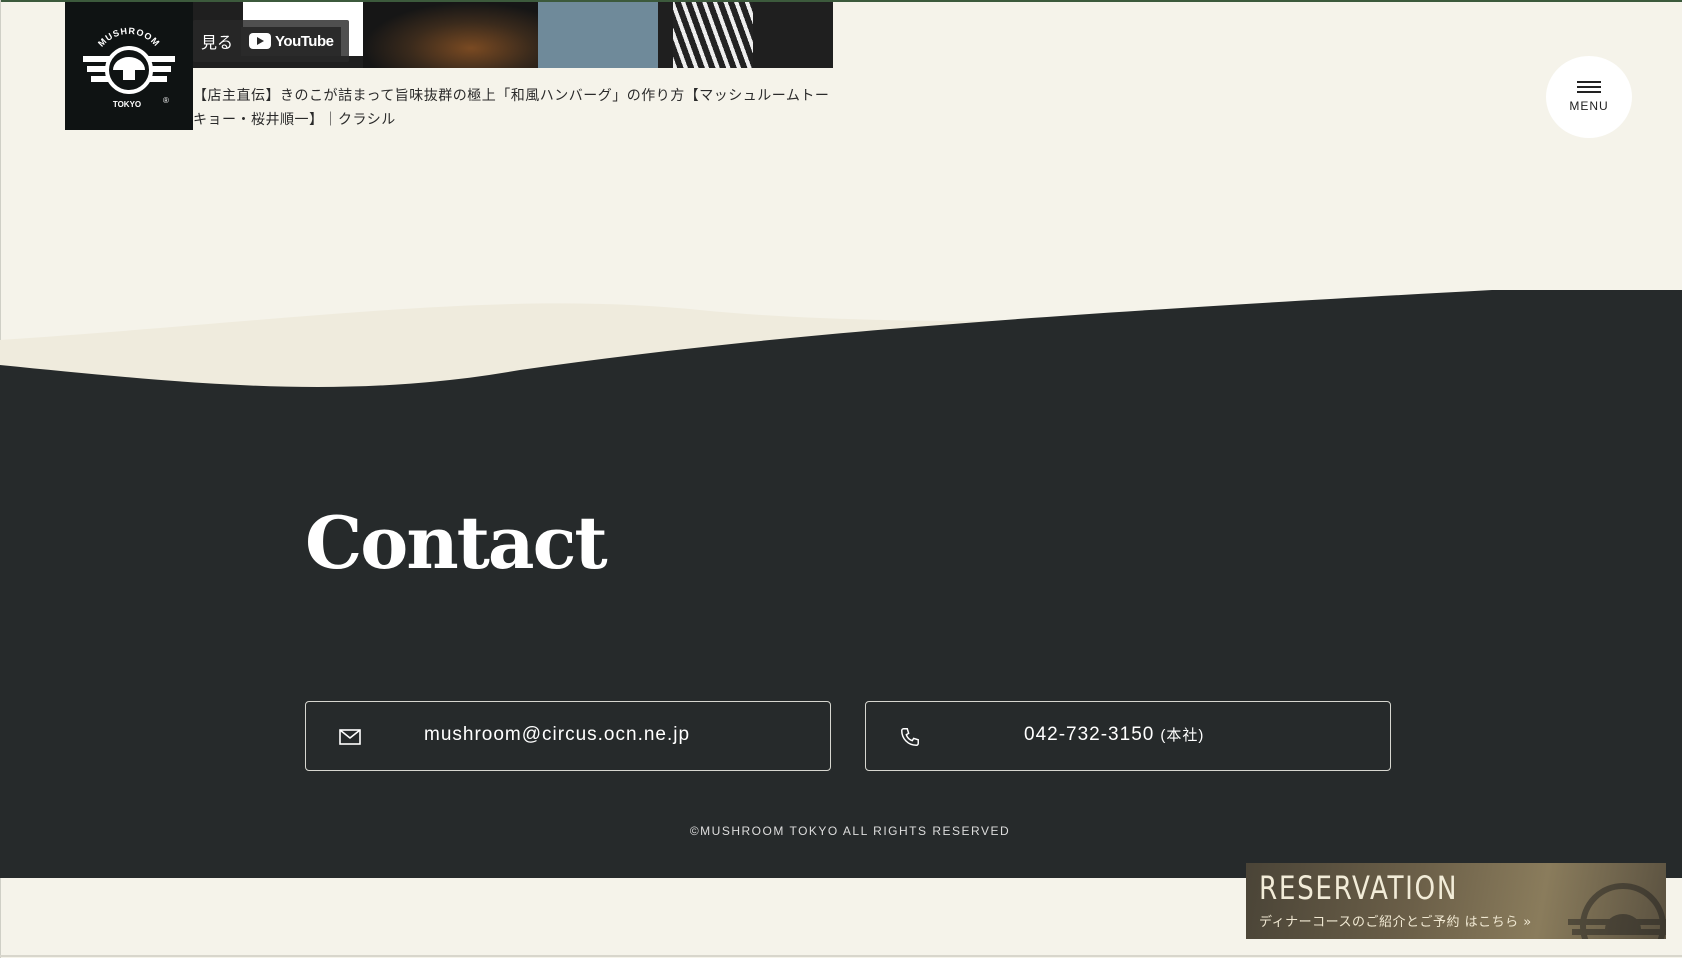 This screenshot has width=1682, height=958. Describe the element at coordinates (1359, 888) in the screenshot. I see `reservation-title: RESERVATION` at that location.